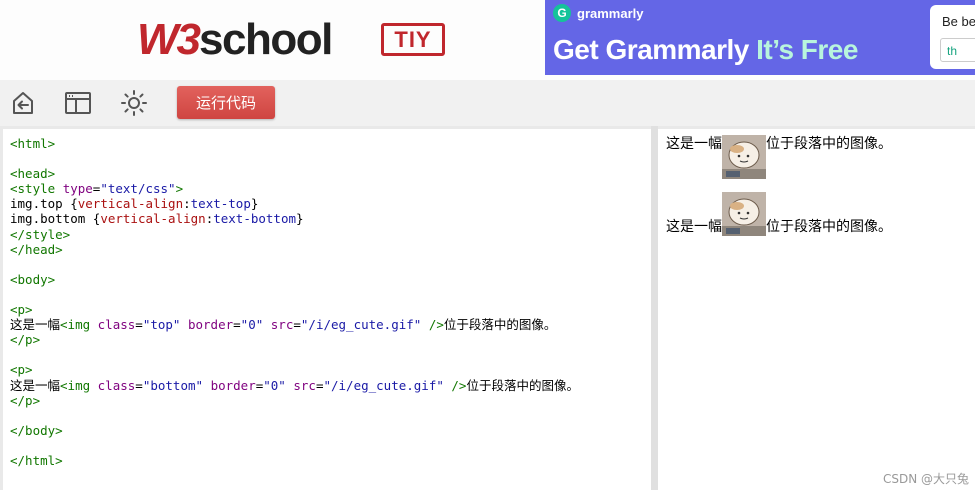 Image resolution: width=975 pixels, height=490 pixels. Describe the element at coordinates (487, 103) in the screenshot. I see `editor-toolbar: 运行代码` at that location.